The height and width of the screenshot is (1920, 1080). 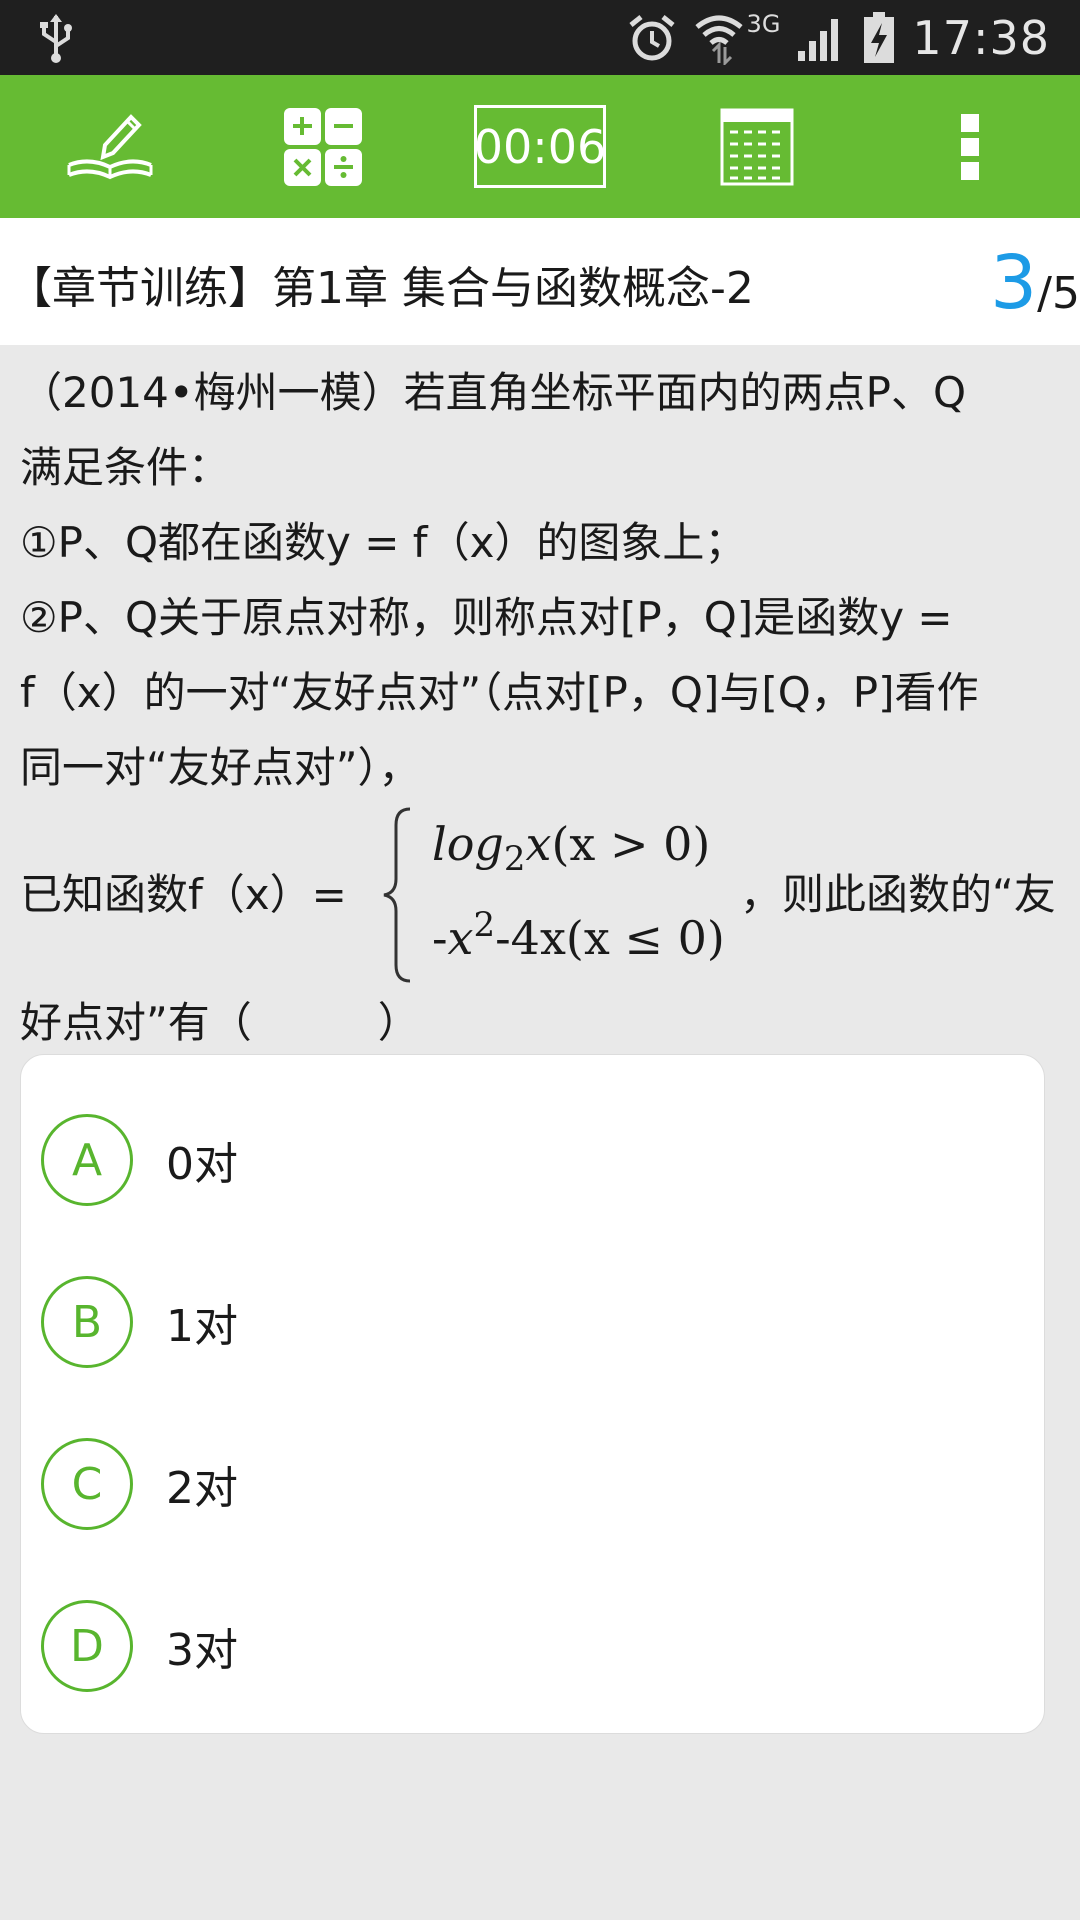 I want to click on option-d: D 3对, so click(x=532, y=1646).